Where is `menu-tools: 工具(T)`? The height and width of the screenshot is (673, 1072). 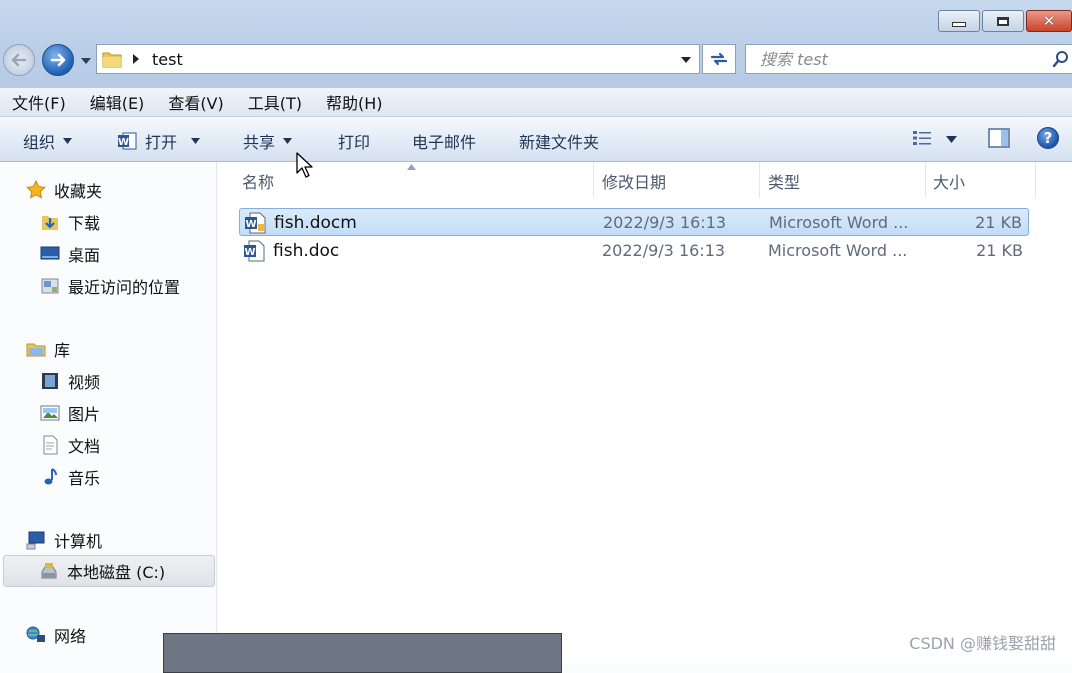
menu-tools: 工具(T) is located at coordinates (275, 102).